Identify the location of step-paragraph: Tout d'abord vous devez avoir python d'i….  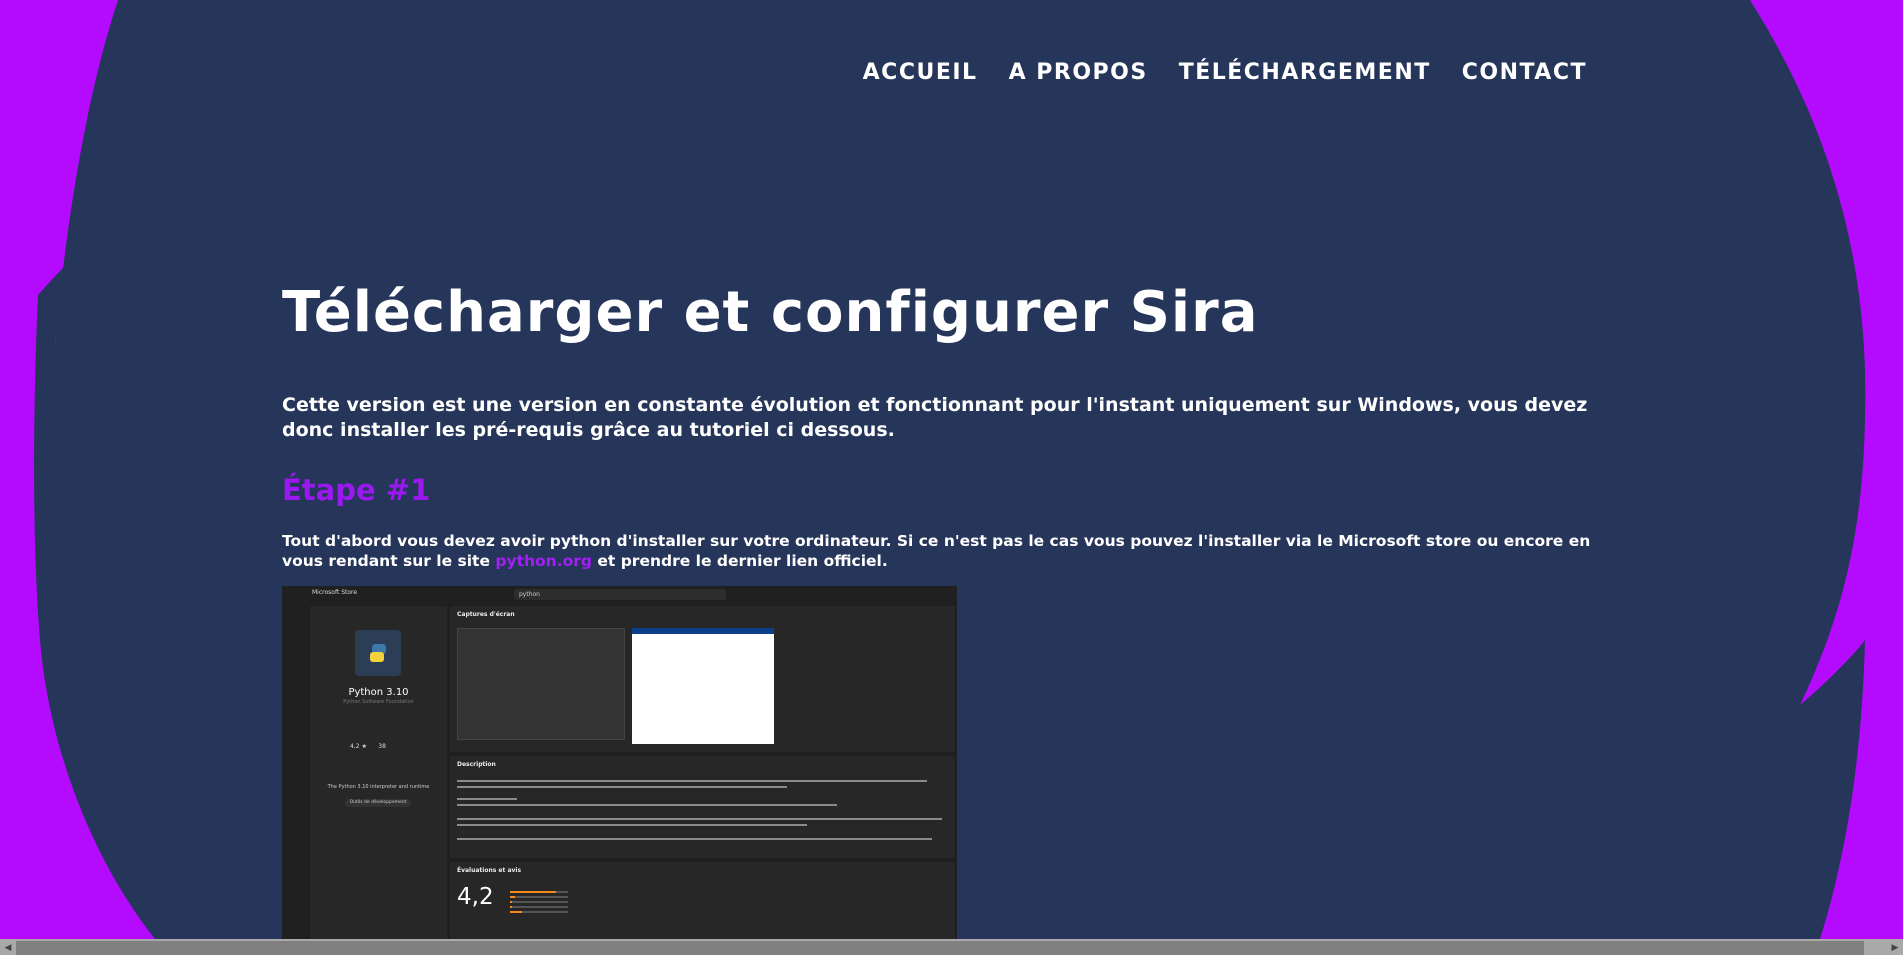
(952, 551).